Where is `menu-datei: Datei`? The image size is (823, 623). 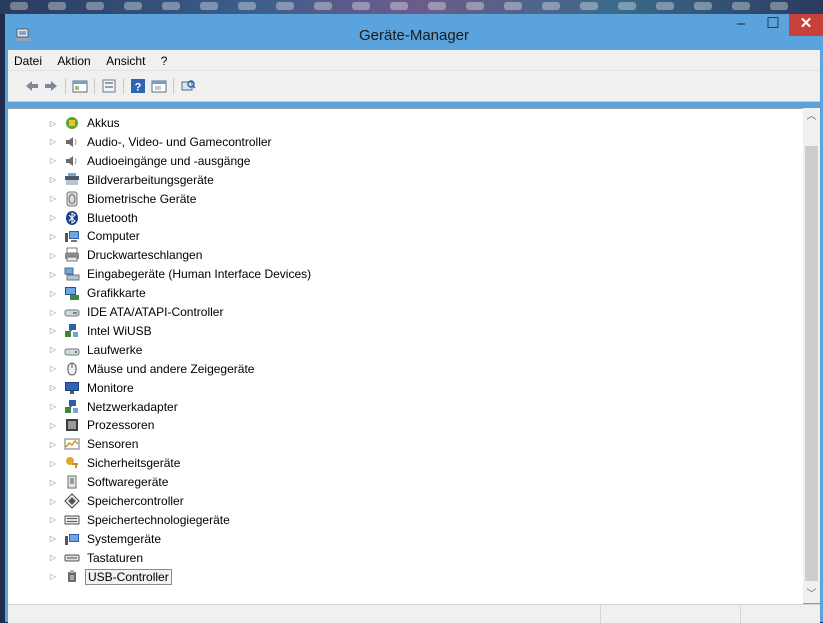 menu-datei: Datei is located at coordinates (28, 59).